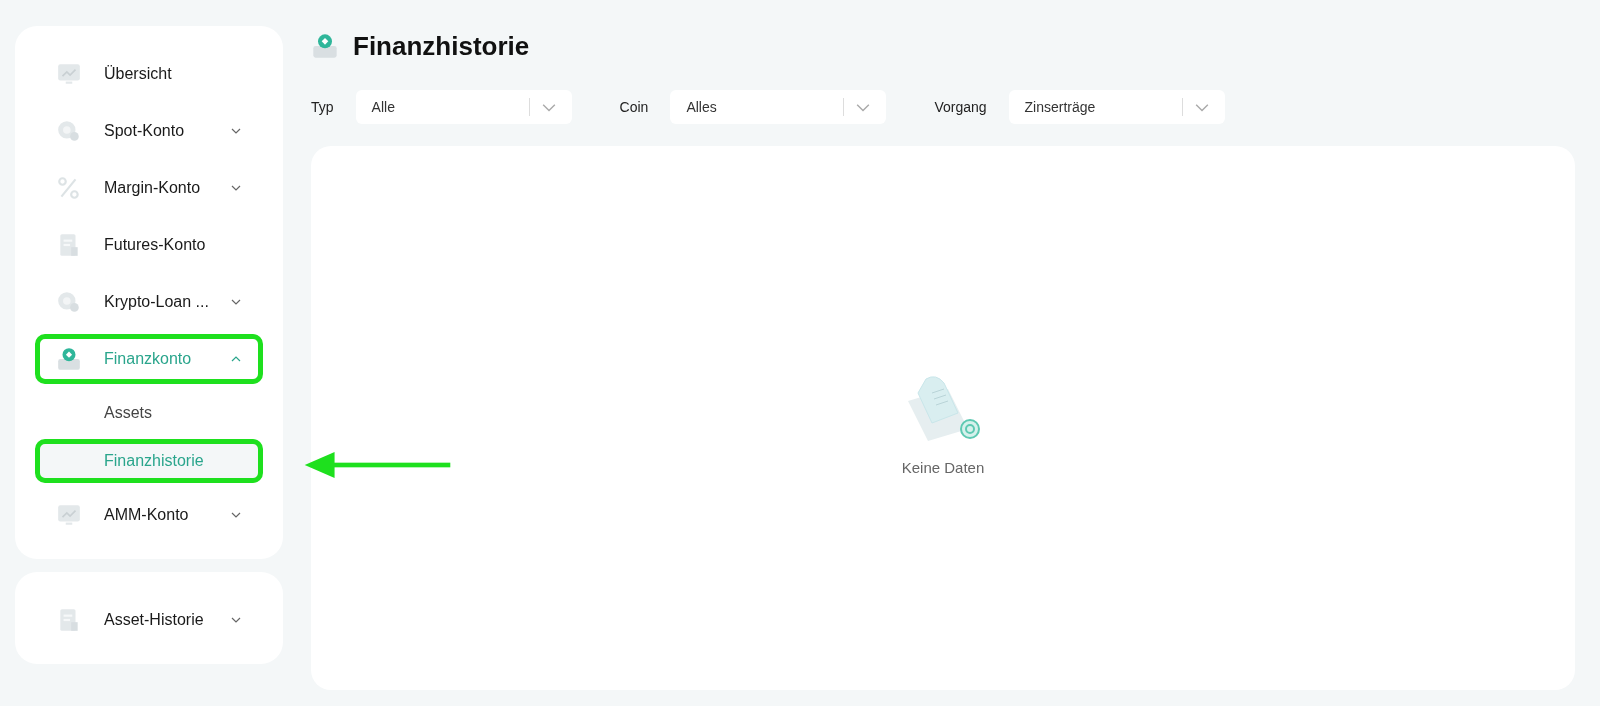 This screenshot has height=706, width=1600. What do you see at coordinates (149, 515) in the screenshot?
I see `sidebar-item: AMM-Konto` at bounding box center [149, 515].